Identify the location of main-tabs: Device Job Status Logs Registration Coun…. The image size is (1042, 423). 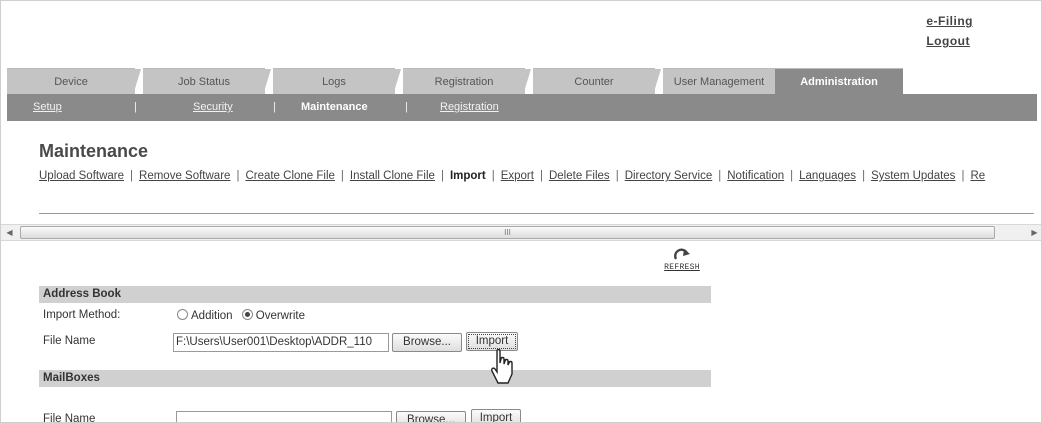
(522, 81).